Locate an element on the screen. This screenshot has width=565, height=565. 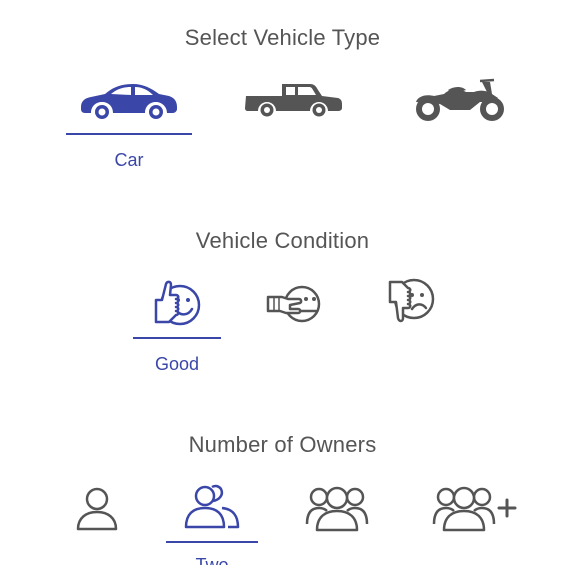
car-icon is located at coordinates (129, 101).